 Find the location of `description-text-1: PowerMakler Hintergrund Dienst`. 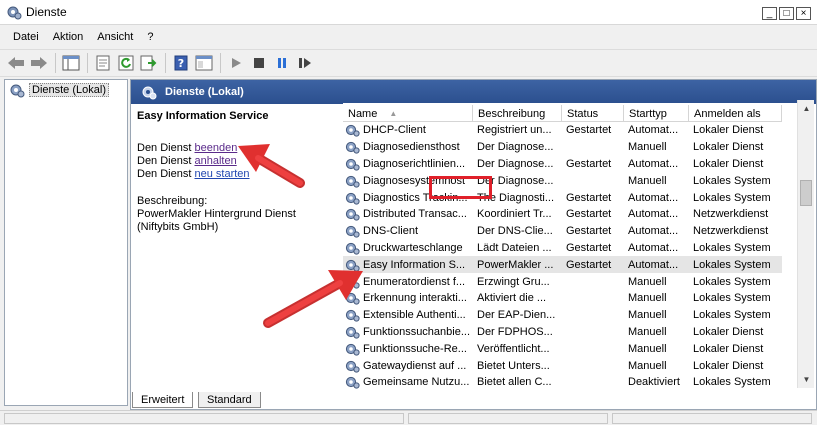

description-text-1: PowerMakler Hintergrund Dienst is located at coordinates (216, 214).